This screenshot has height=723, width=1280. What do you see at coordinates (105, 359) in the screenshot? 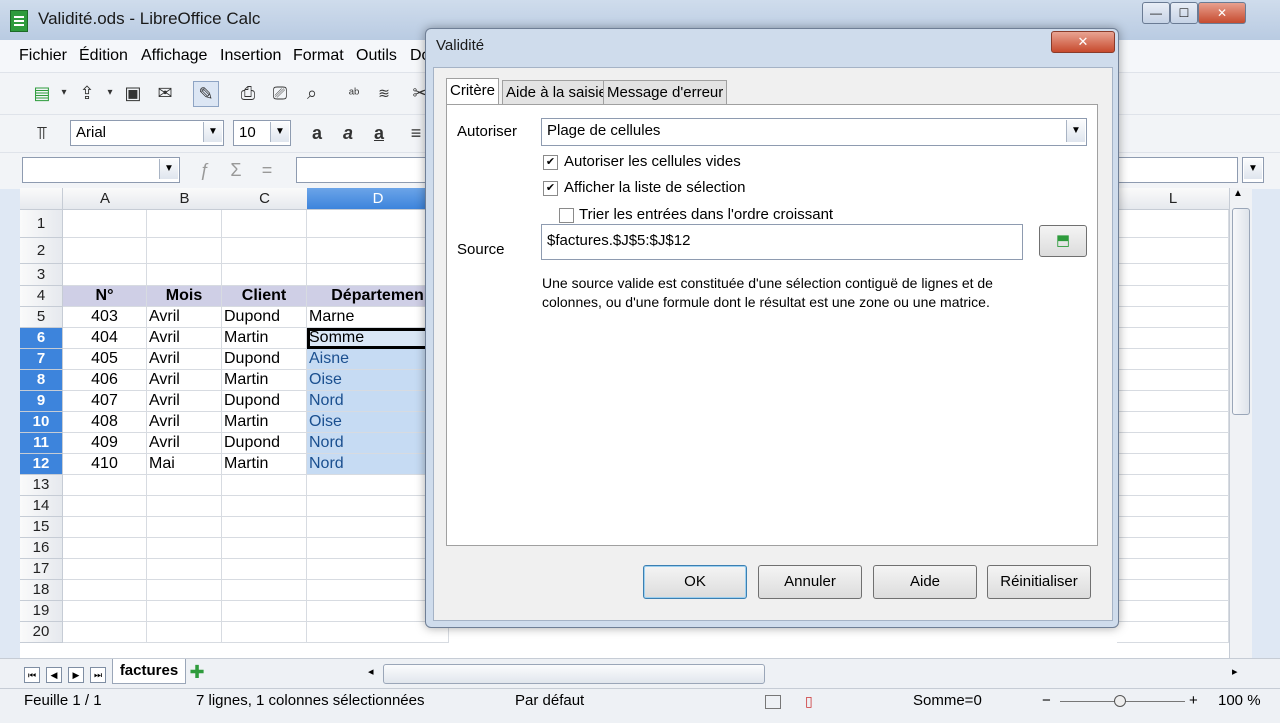
I see `grid-cell: 405` at bounding box center [105, 359].